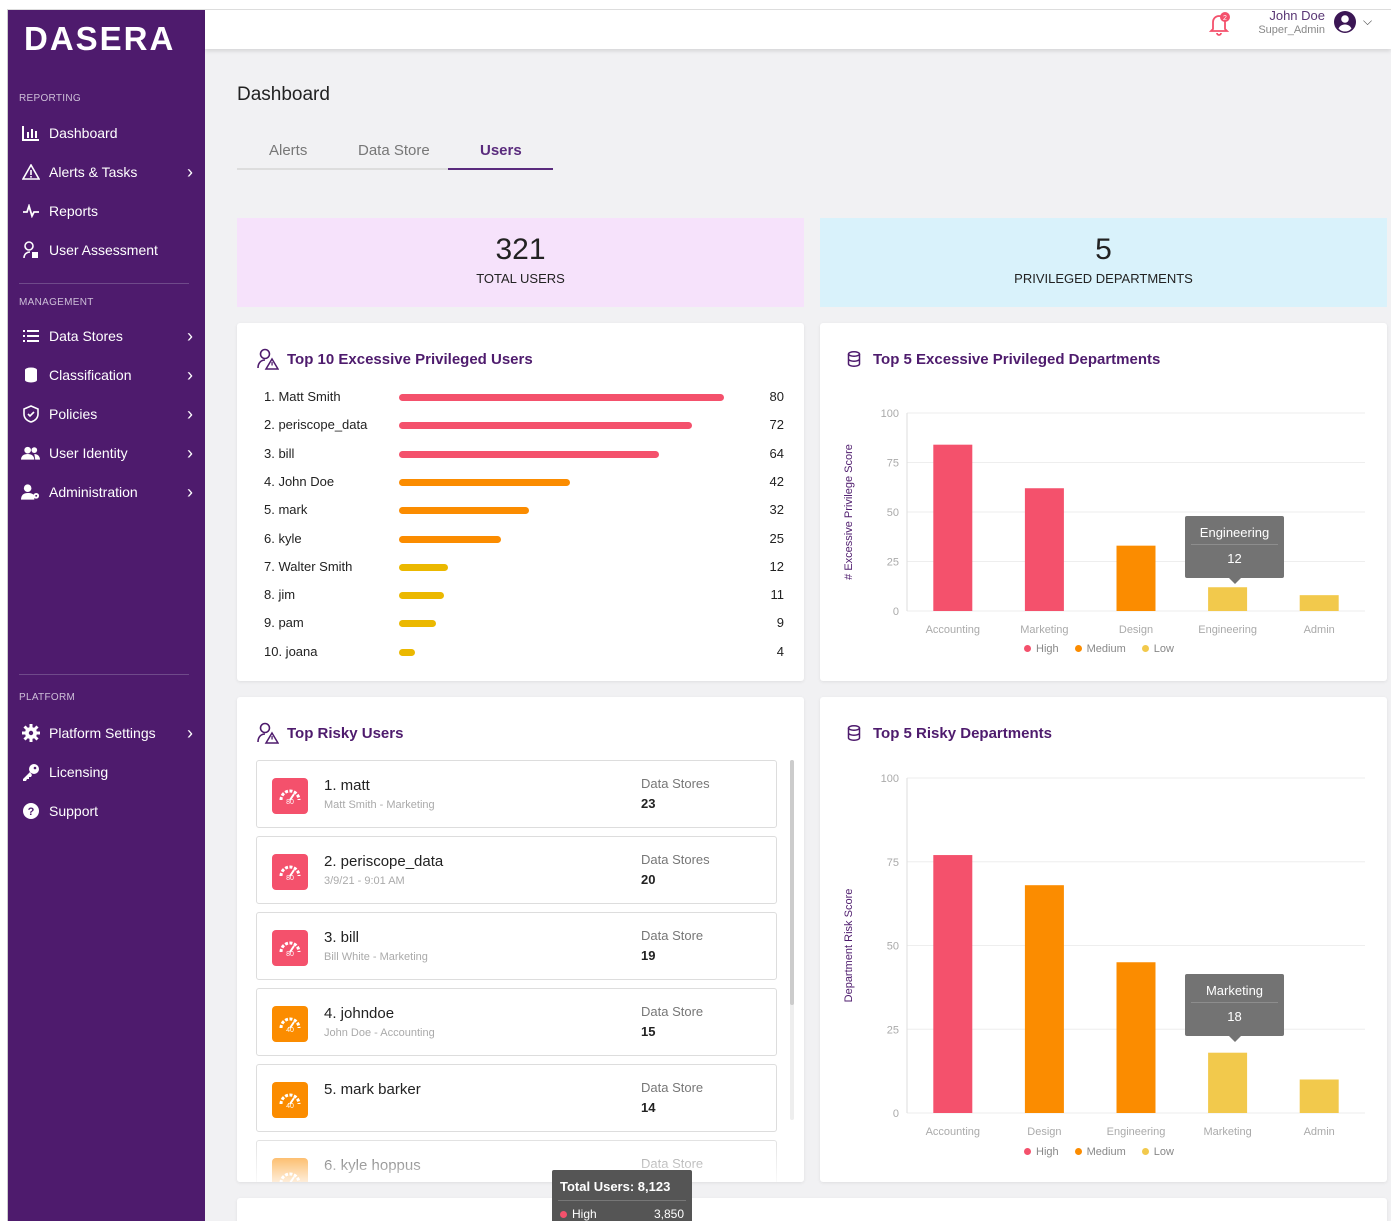 This screenshot has height=1221, width=1392. I want to click on card-title: Top Risky Users, so click(330, 733).